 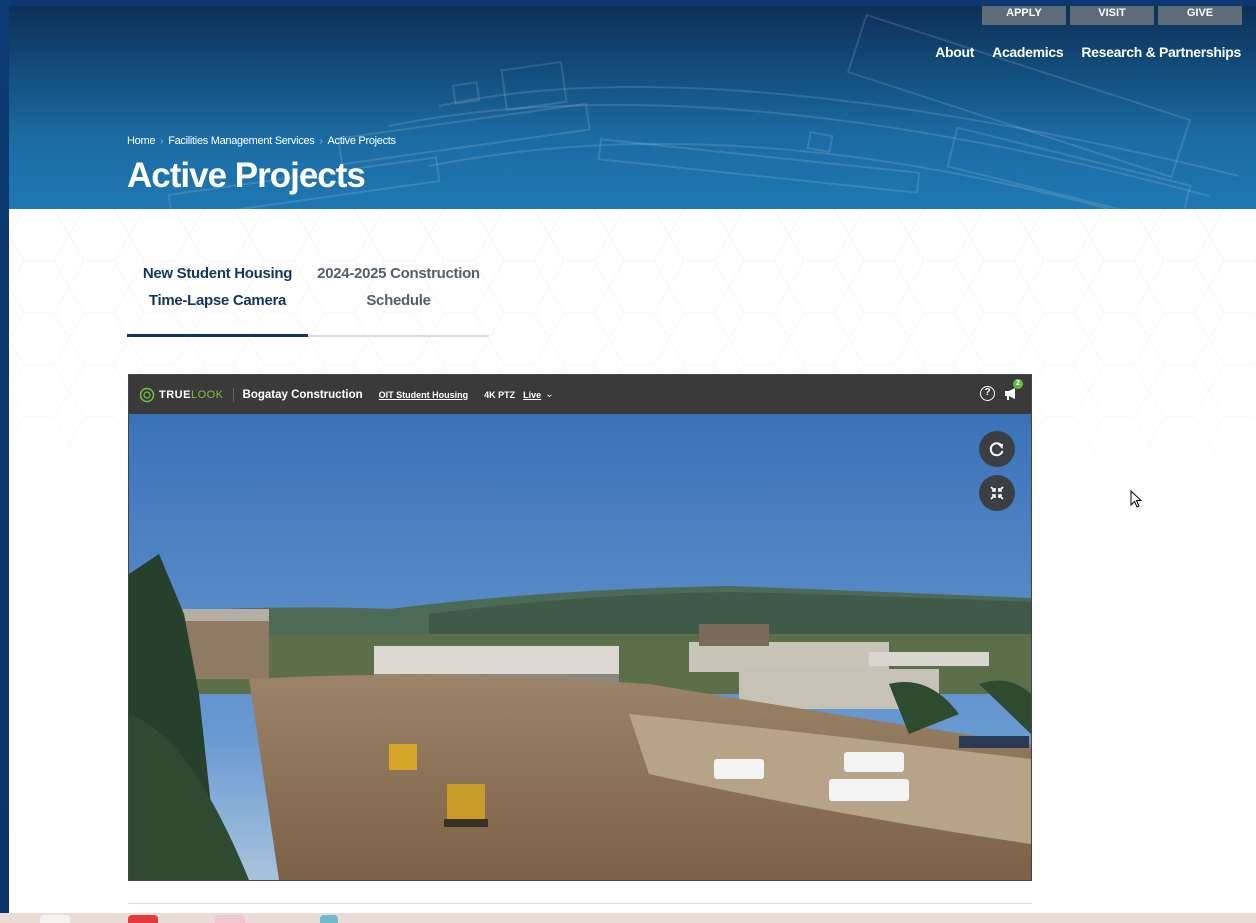 I want to click on tab-time-lapse-camera: New Student Housing Time-Lapse Camera, so click(x=217, y=298).